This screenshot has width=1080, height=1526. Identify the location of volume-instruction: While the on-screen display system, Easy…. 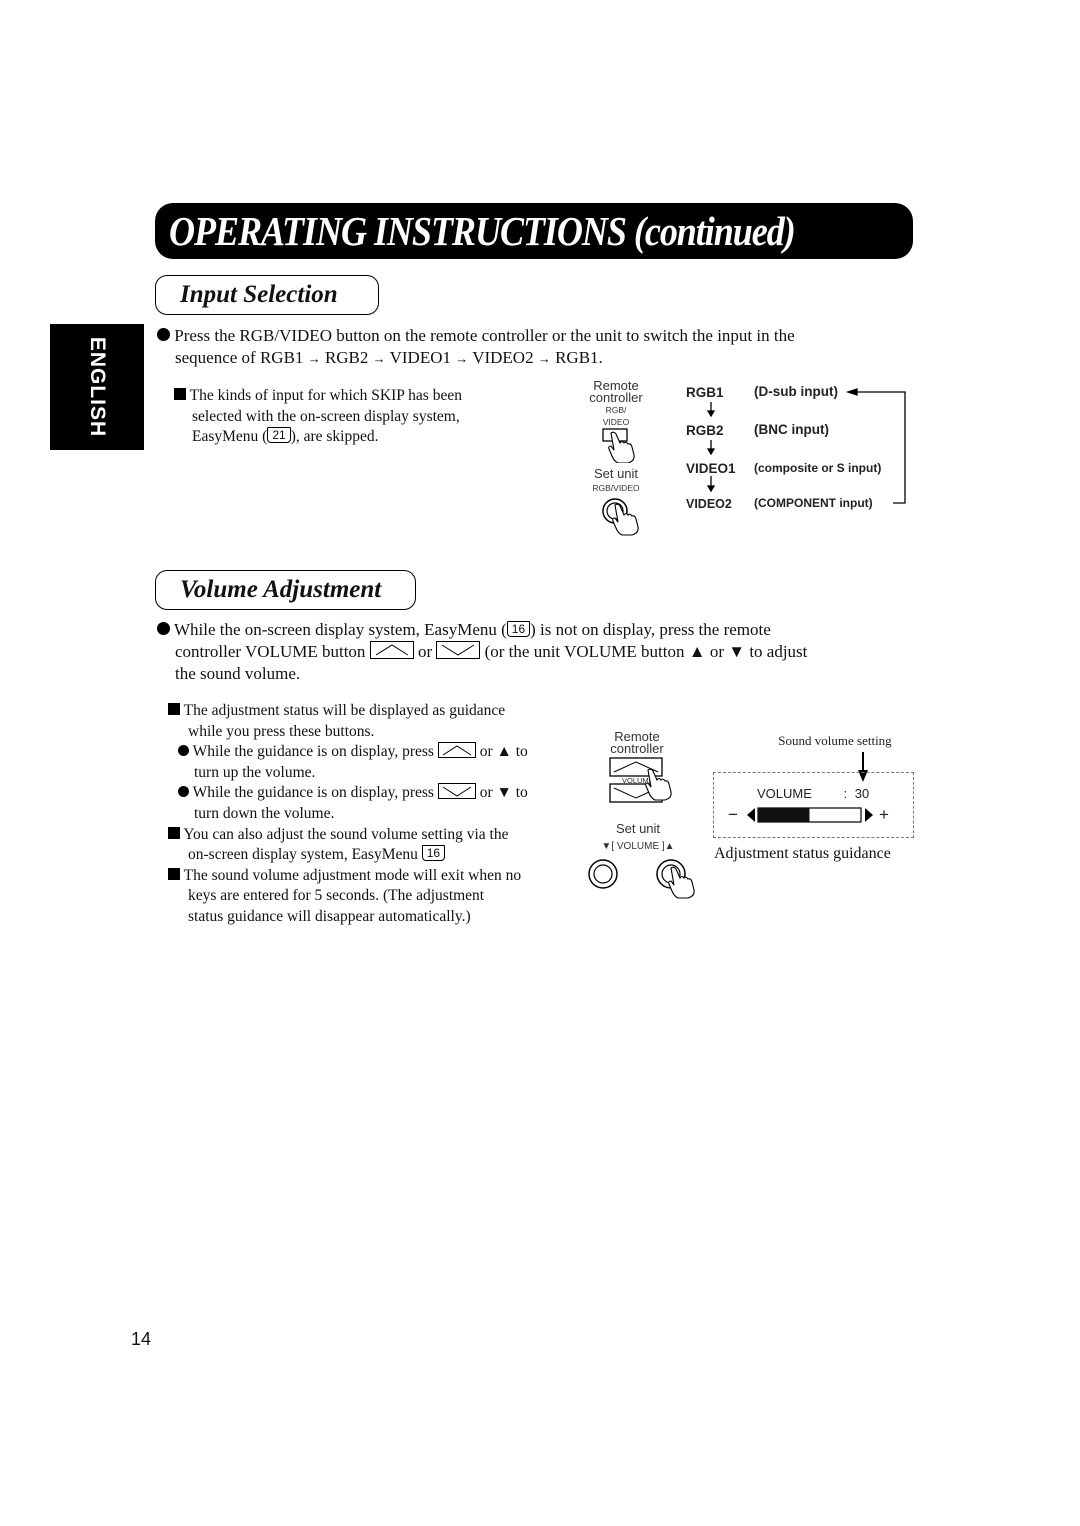
(537, 652).